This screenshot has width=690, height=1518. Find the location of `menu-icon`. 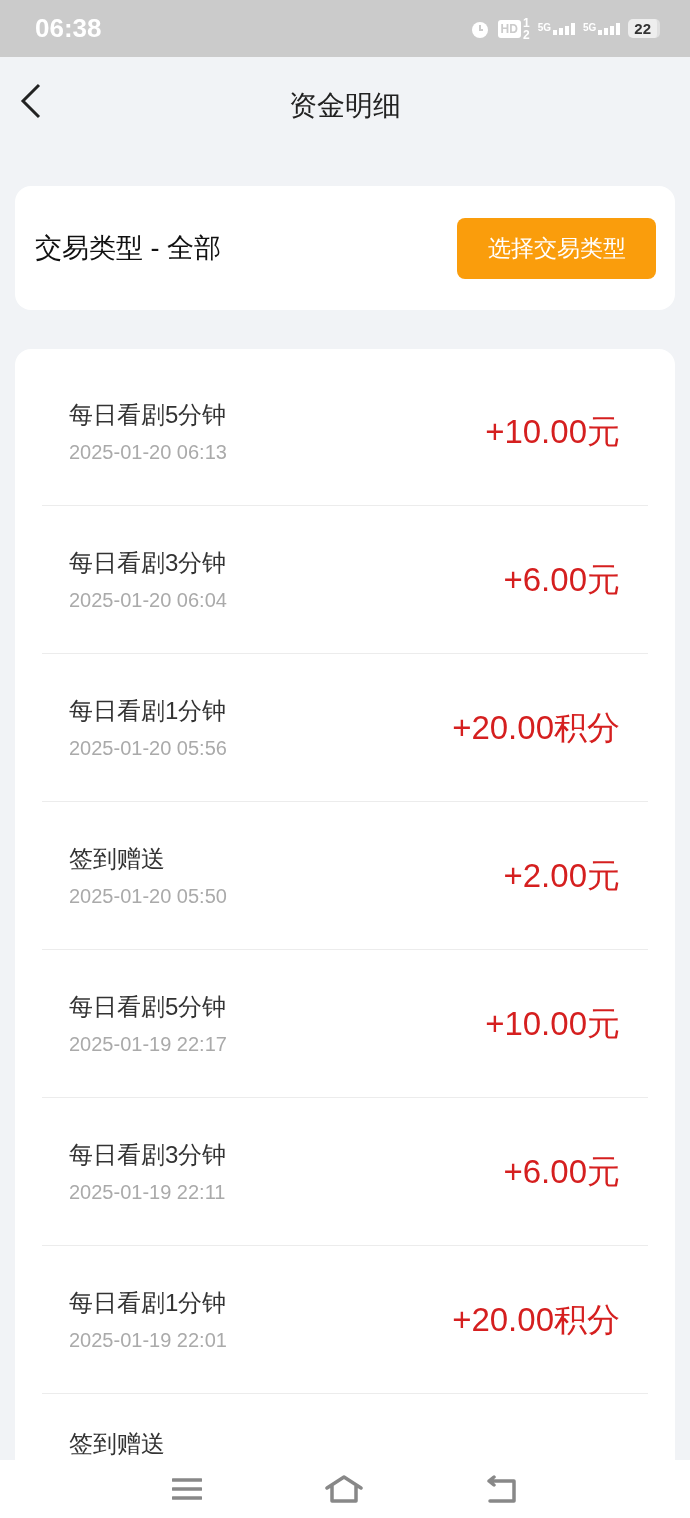

menu-icon is located at coordinates (186, 1489).